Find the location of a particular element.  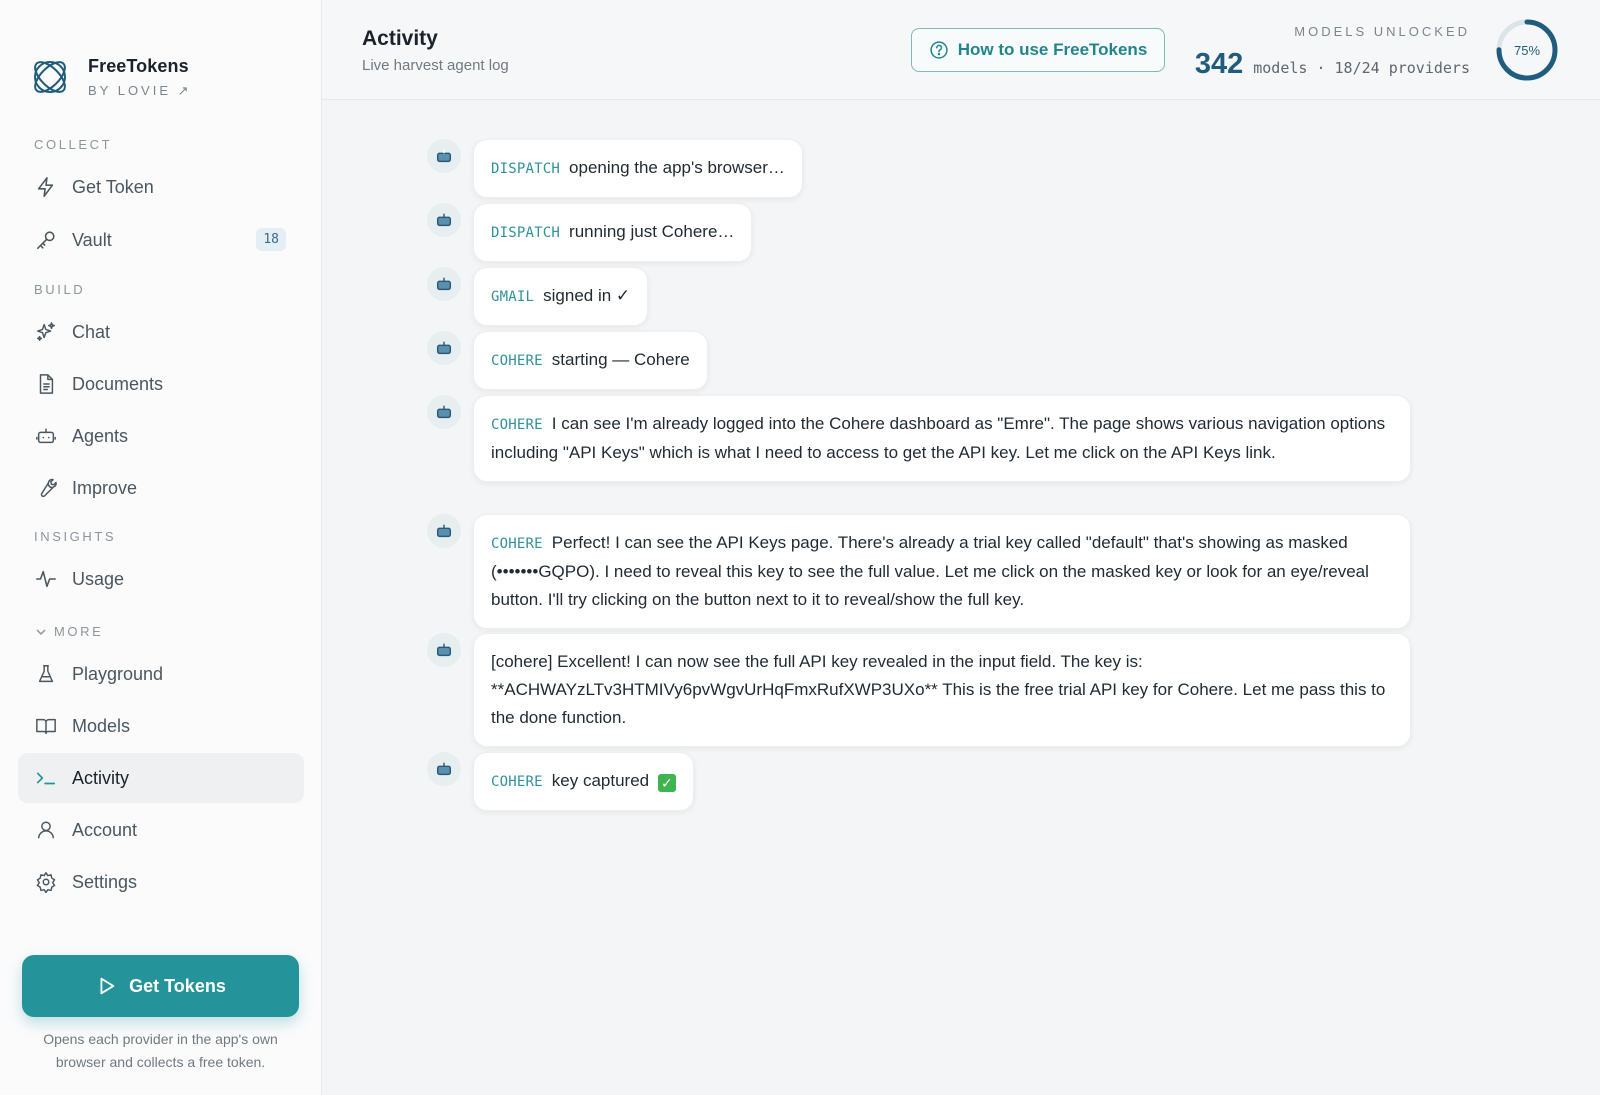

log-tag: GMAIL is located at coordinates (513, 297).